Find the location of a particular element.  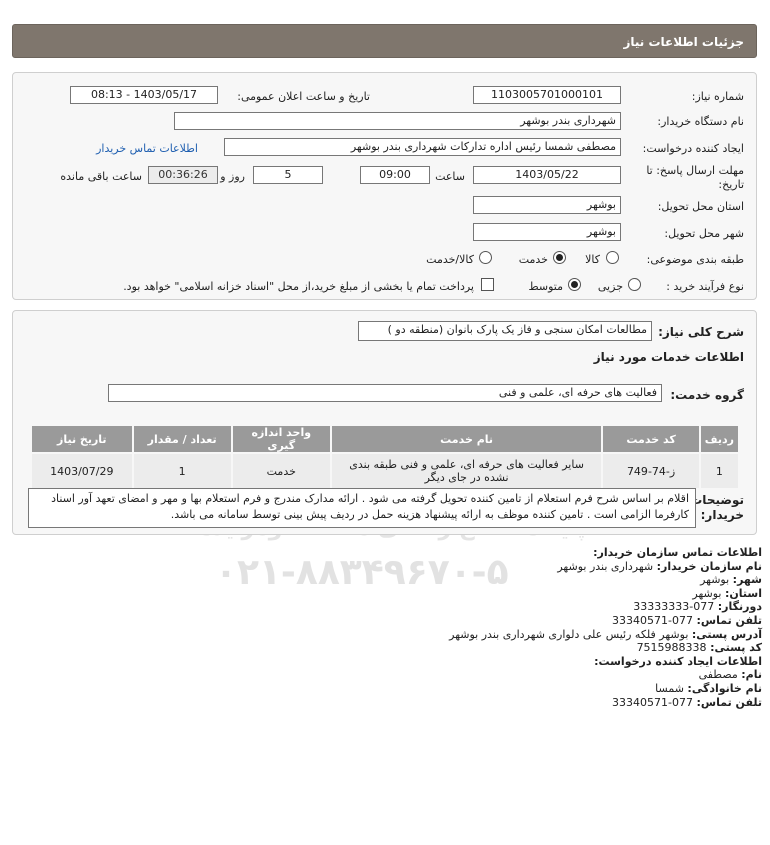

treasury-payment-checkbox is located at coordinates (487, 284).